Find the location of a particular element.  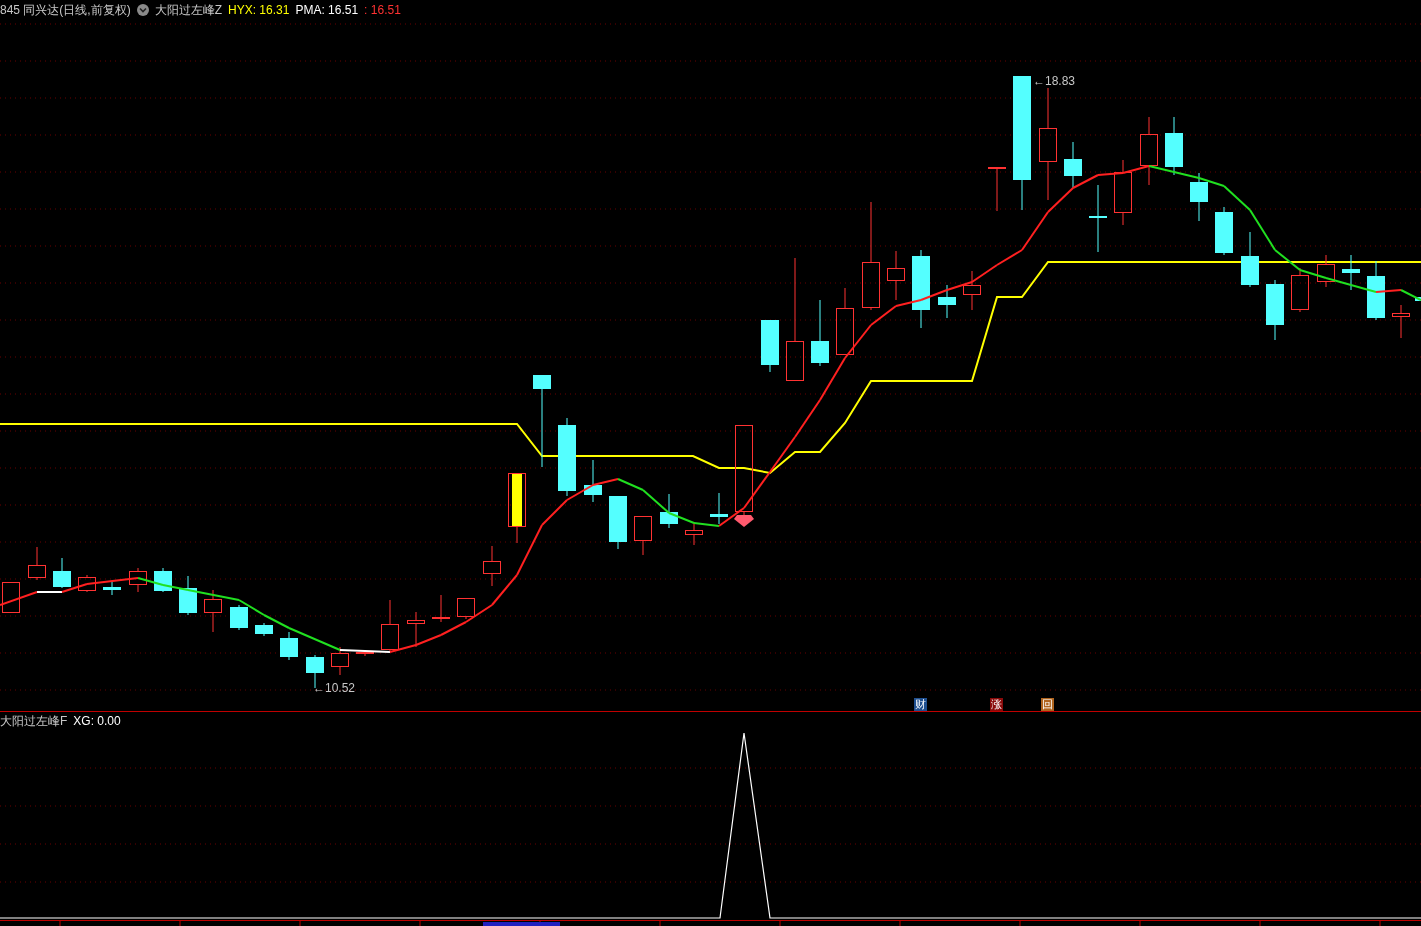

indicator-name: 大阳过左峰F is located at coordinates (34, 721).